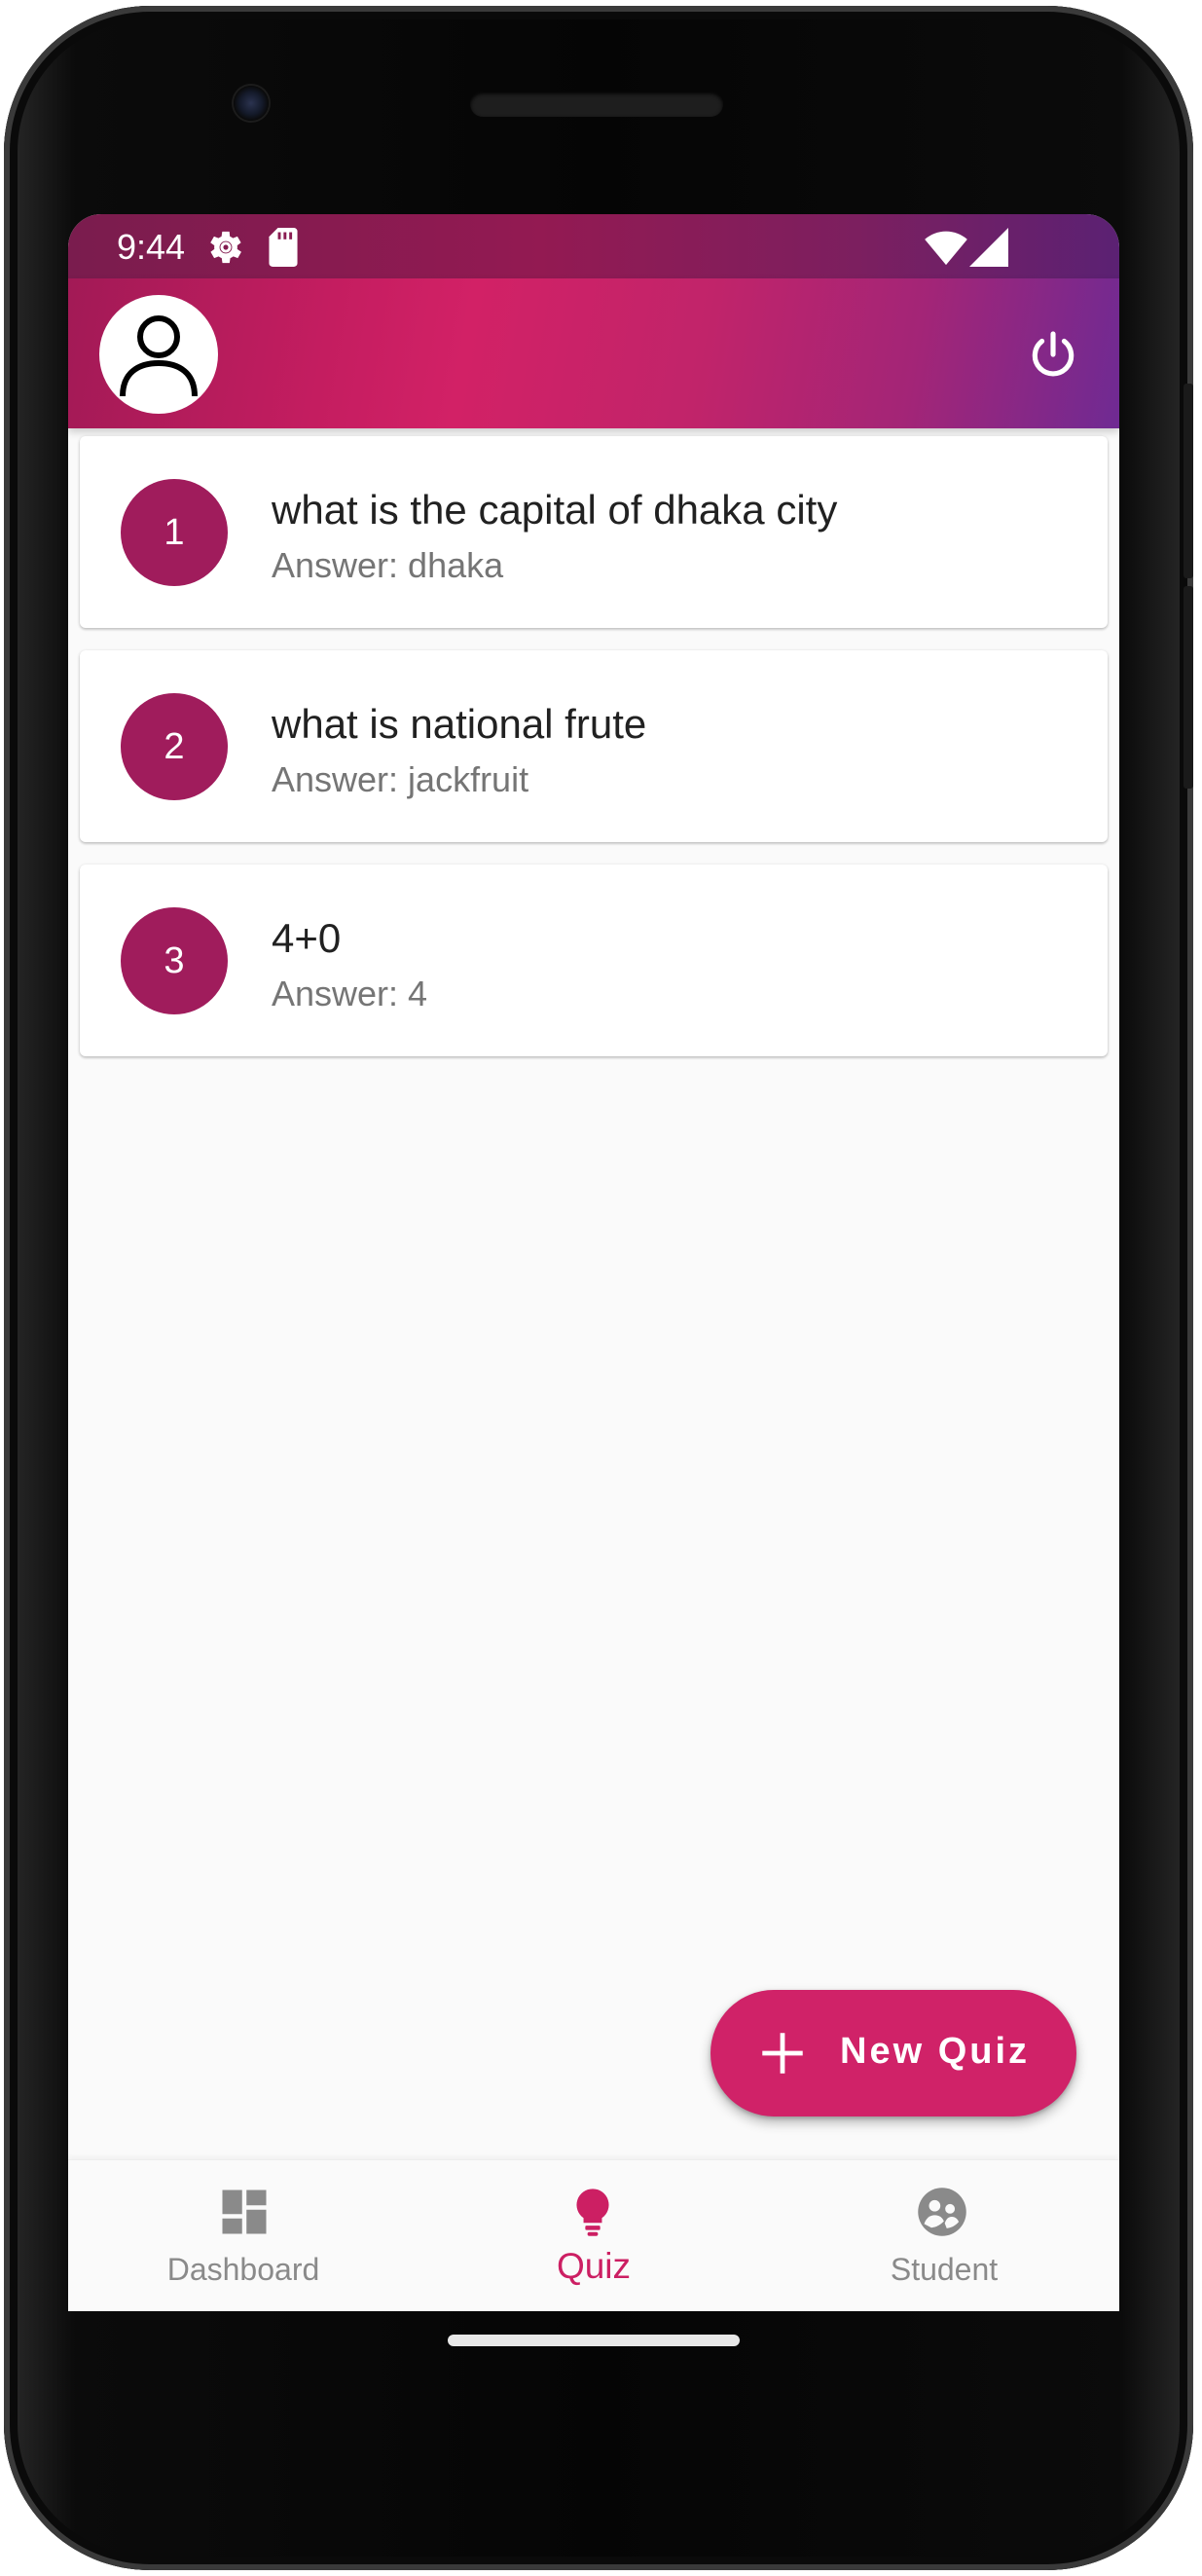 The width and height of the screenshot is (1202, 2576). I want to click on settings-gear-icon, so click(225, 247).